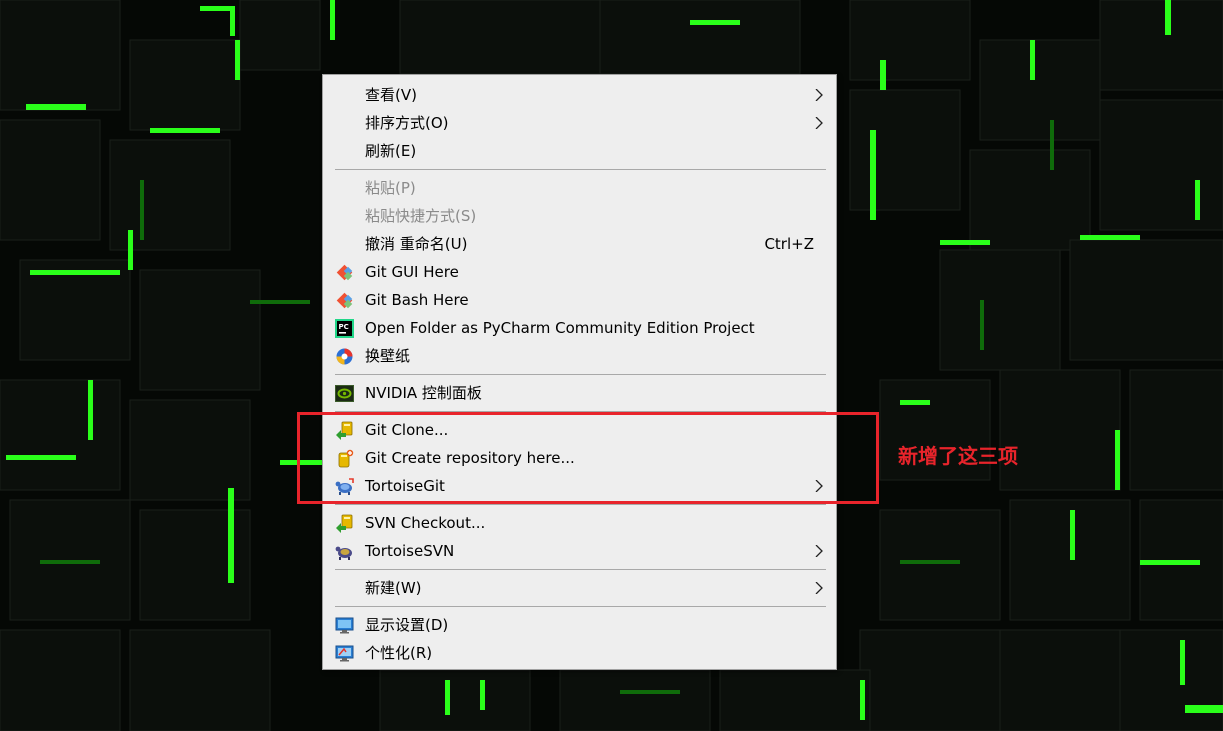 The width and height of the screenshot is (1223, 731). I want to click on menu-item-git-gui-here: Git GUI Here, so click(579, 272).